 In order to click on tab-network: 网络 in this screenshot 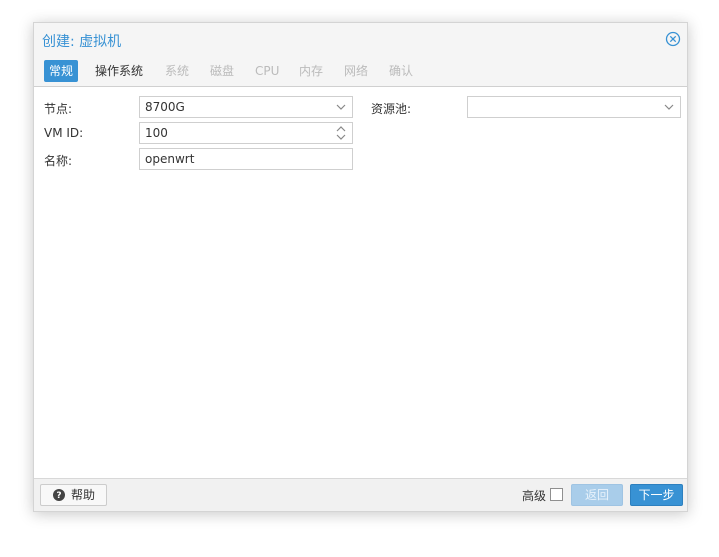, I will do `click(356, 71)`.